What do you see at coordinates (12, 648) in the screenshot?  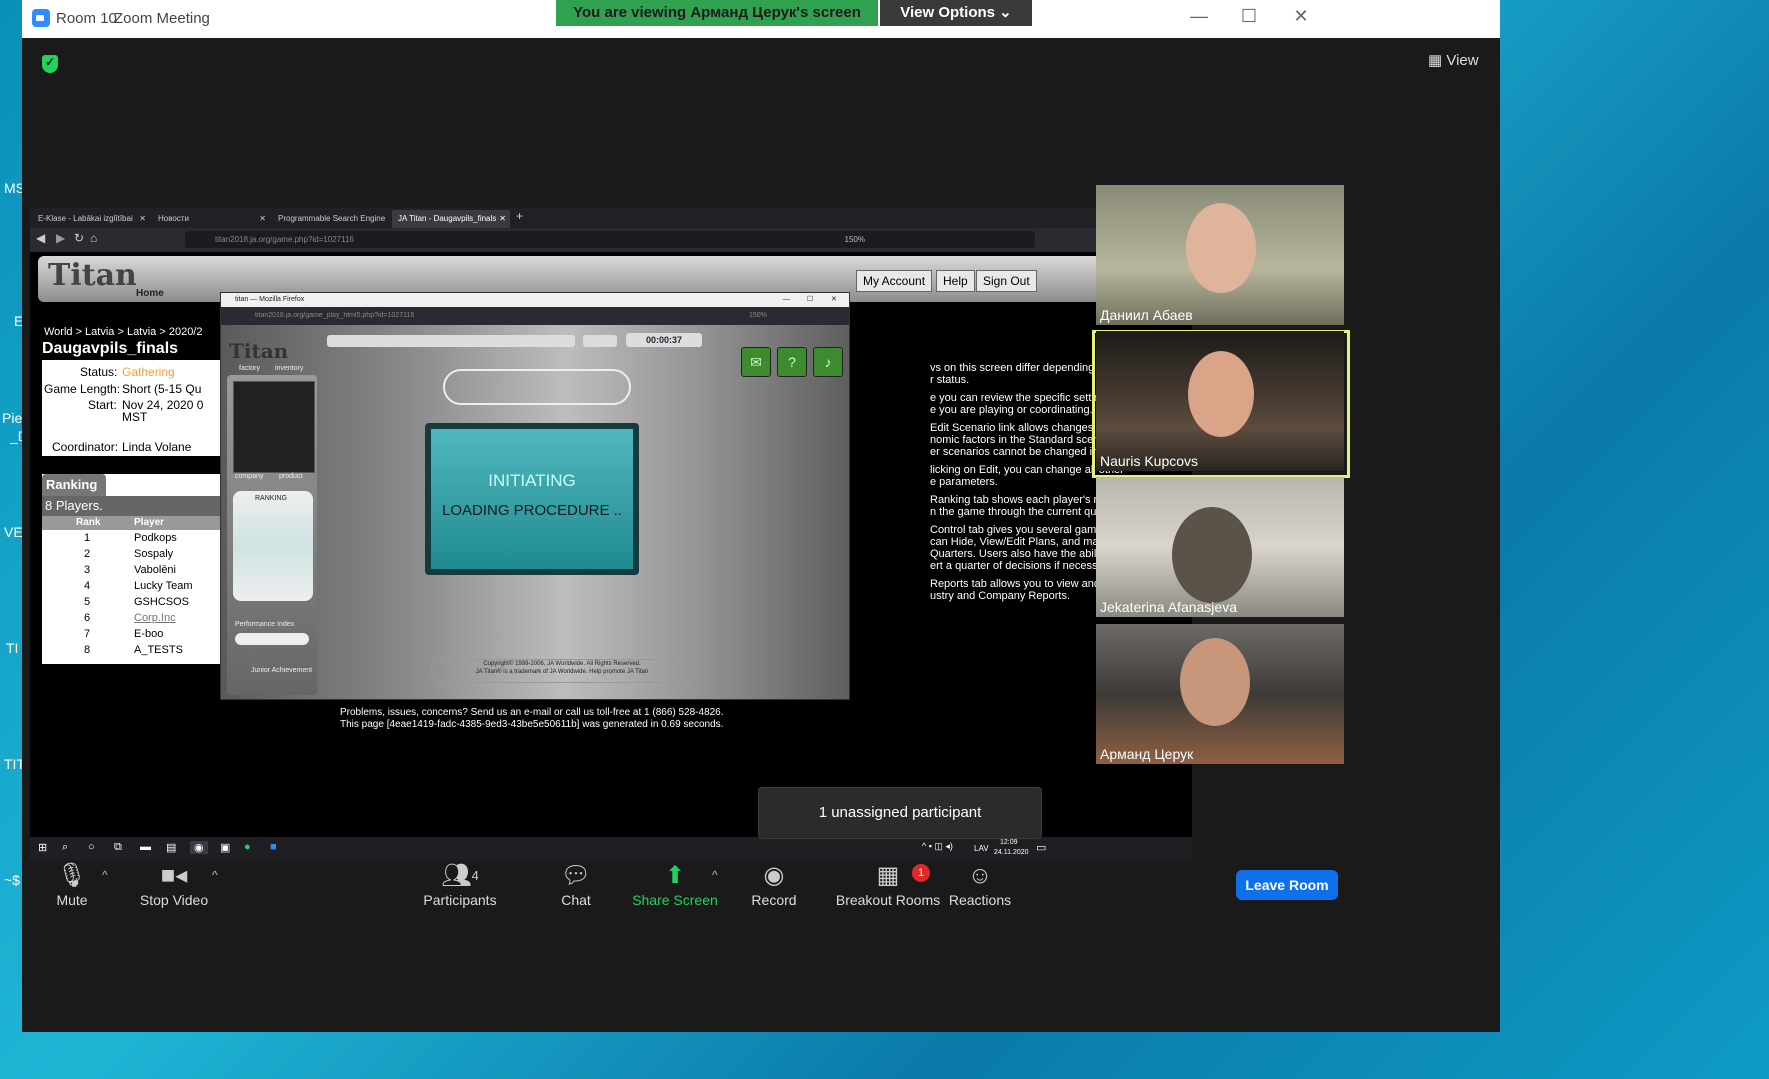 I see `desktop-label: TI` at bounding box center [12, 648].